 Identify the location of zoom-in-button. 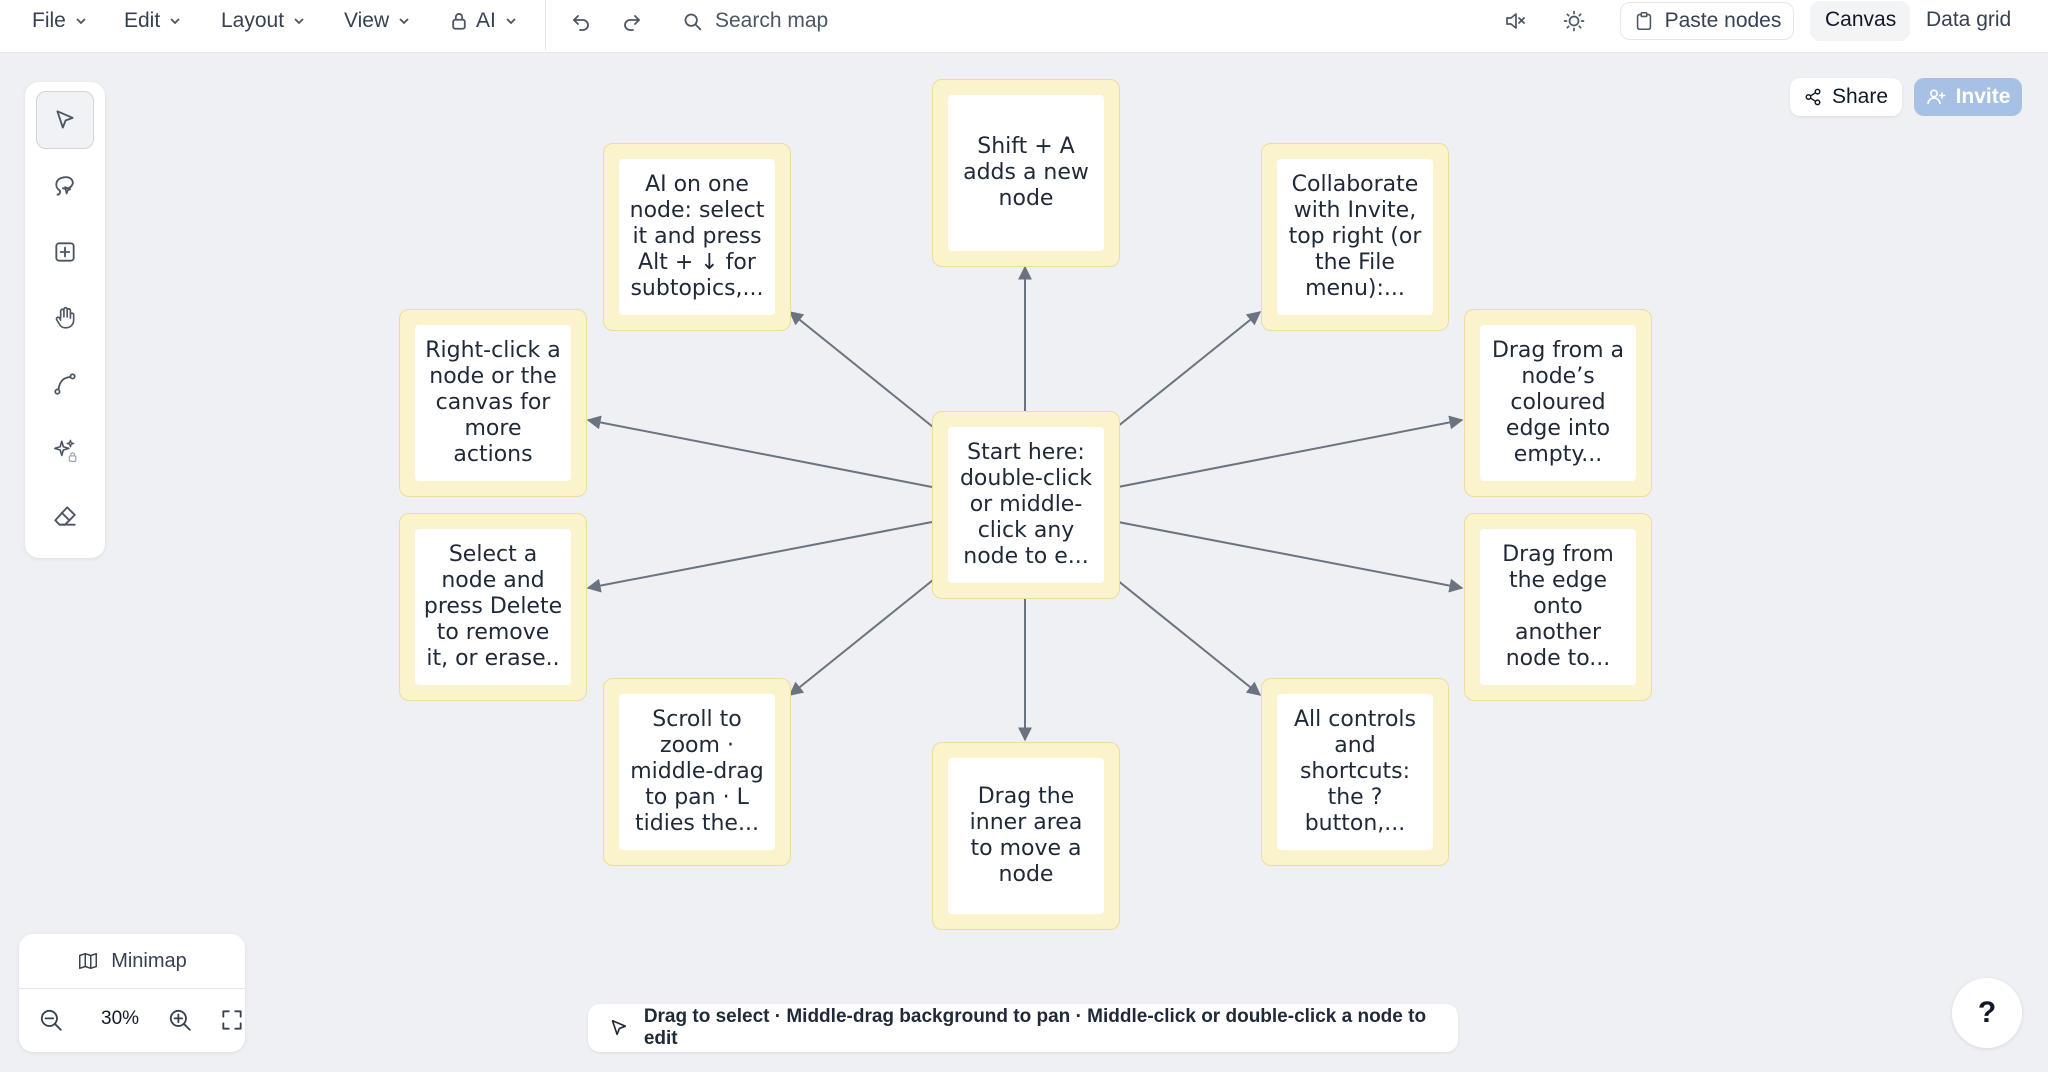
(180, 1020).